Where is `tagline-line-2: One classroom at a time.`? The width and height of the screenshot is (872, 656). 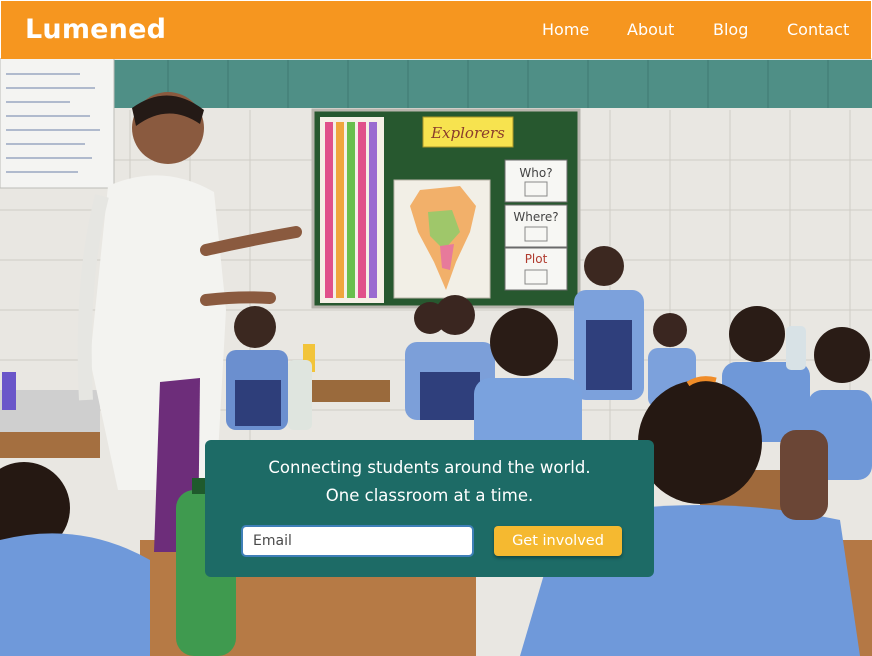 tagline-line-2: One classroom at a time. is located at coordinates (429, 495).